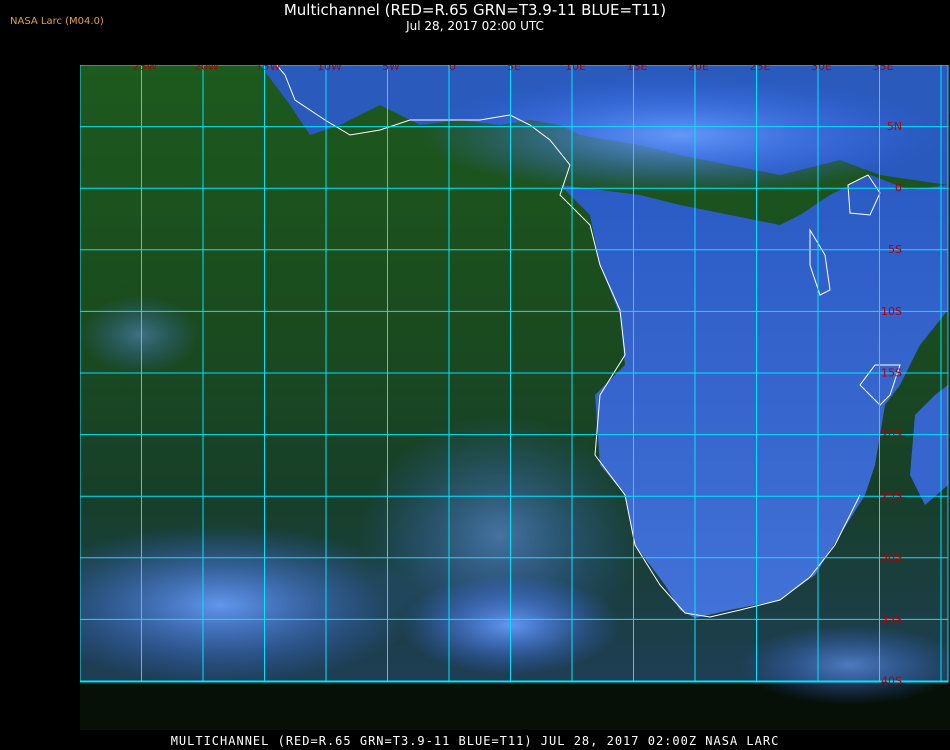 Image resolution: width=950 pixels, height=750 pixels. What do you see at coordinates (760, 69) in the screenshot?
I see `longitude-label: 25E` at bounding box center [760, 69].